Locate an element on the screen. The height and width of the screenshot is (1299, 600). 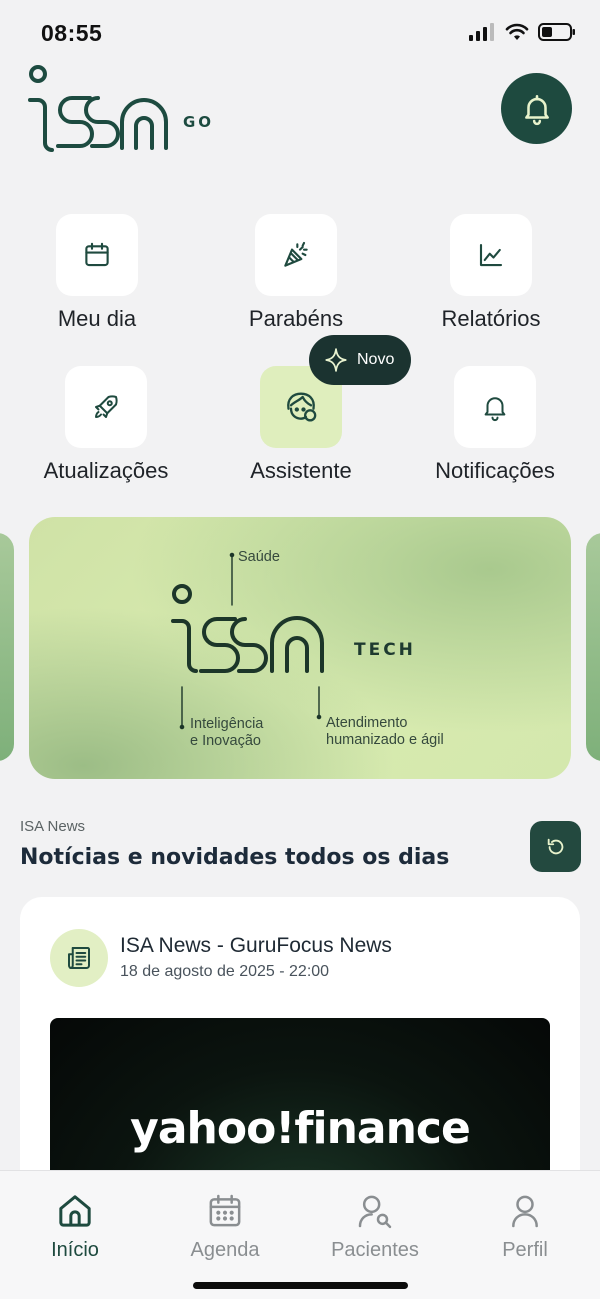
nav-agenda: Agenda is located at coordinates (225, 1226).